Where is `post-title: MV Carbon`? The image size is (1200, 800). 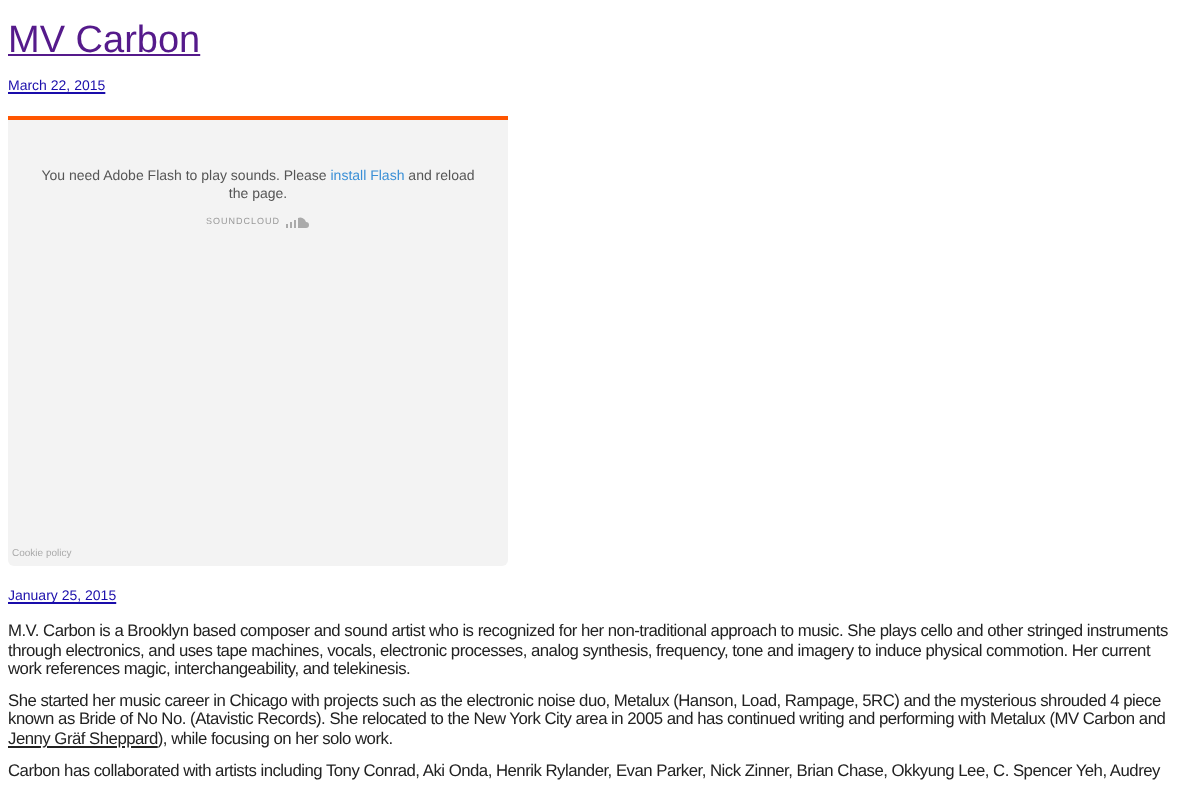
post-title: MV Carbon is located at coordinates (104, 42).